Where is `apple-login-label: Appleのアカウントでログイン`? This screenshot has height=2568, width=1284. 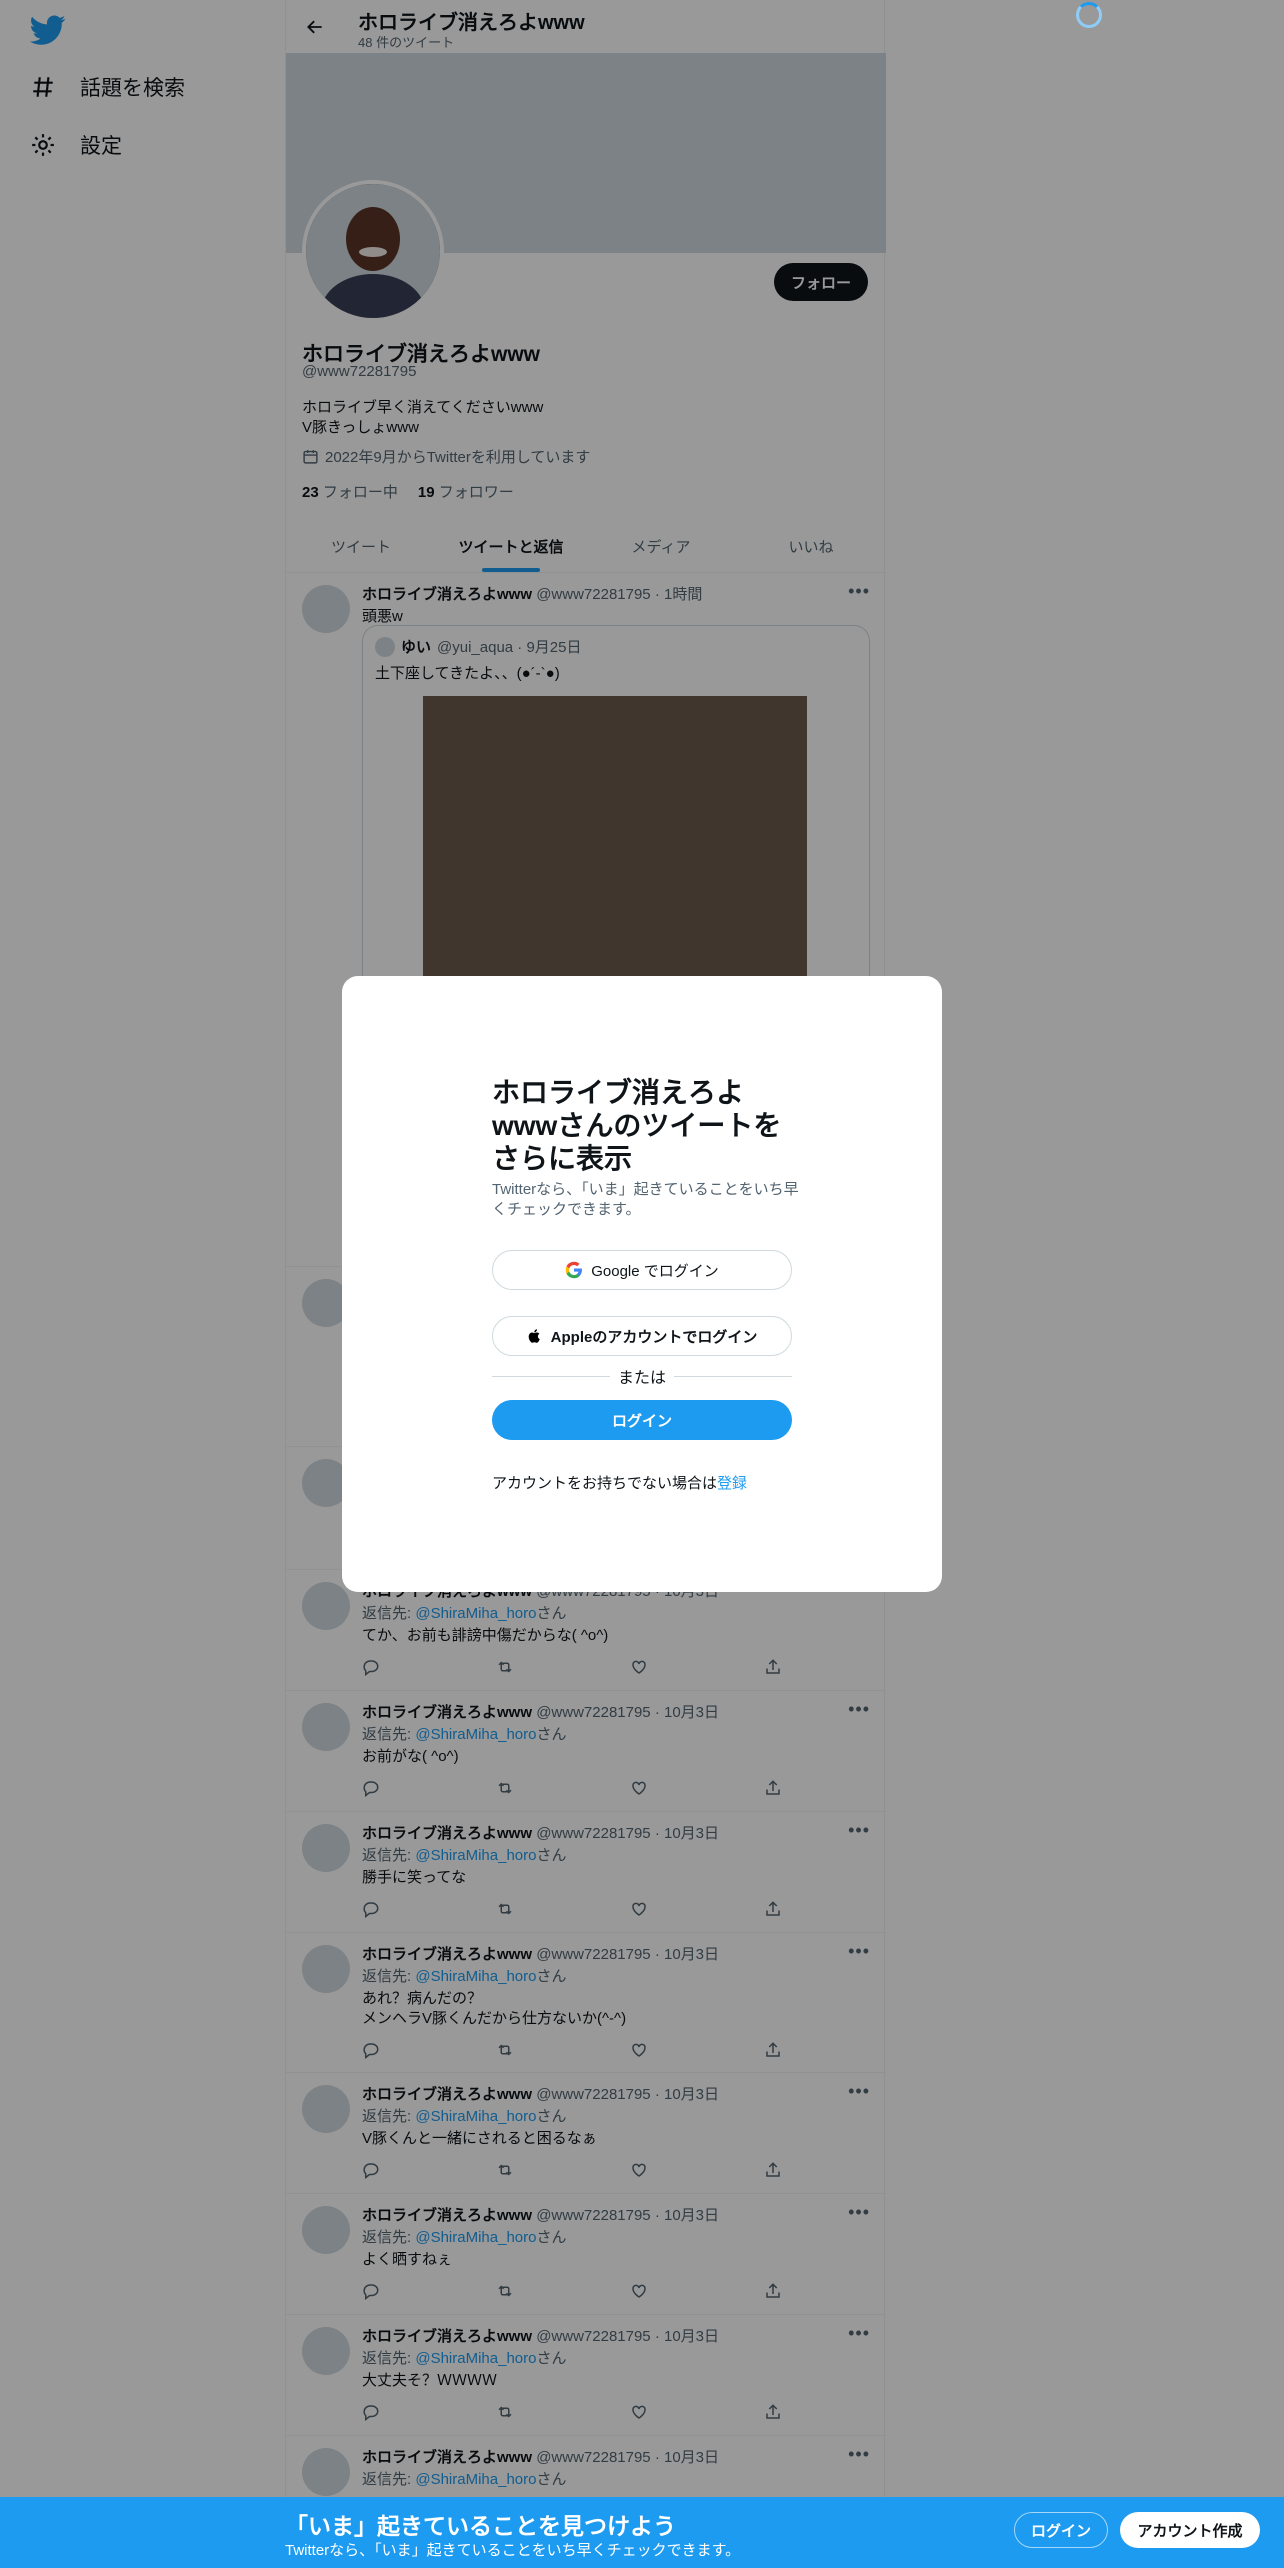 apple-login-label: Appleのアカウントでログイン is located at coordinates (654, 1337).